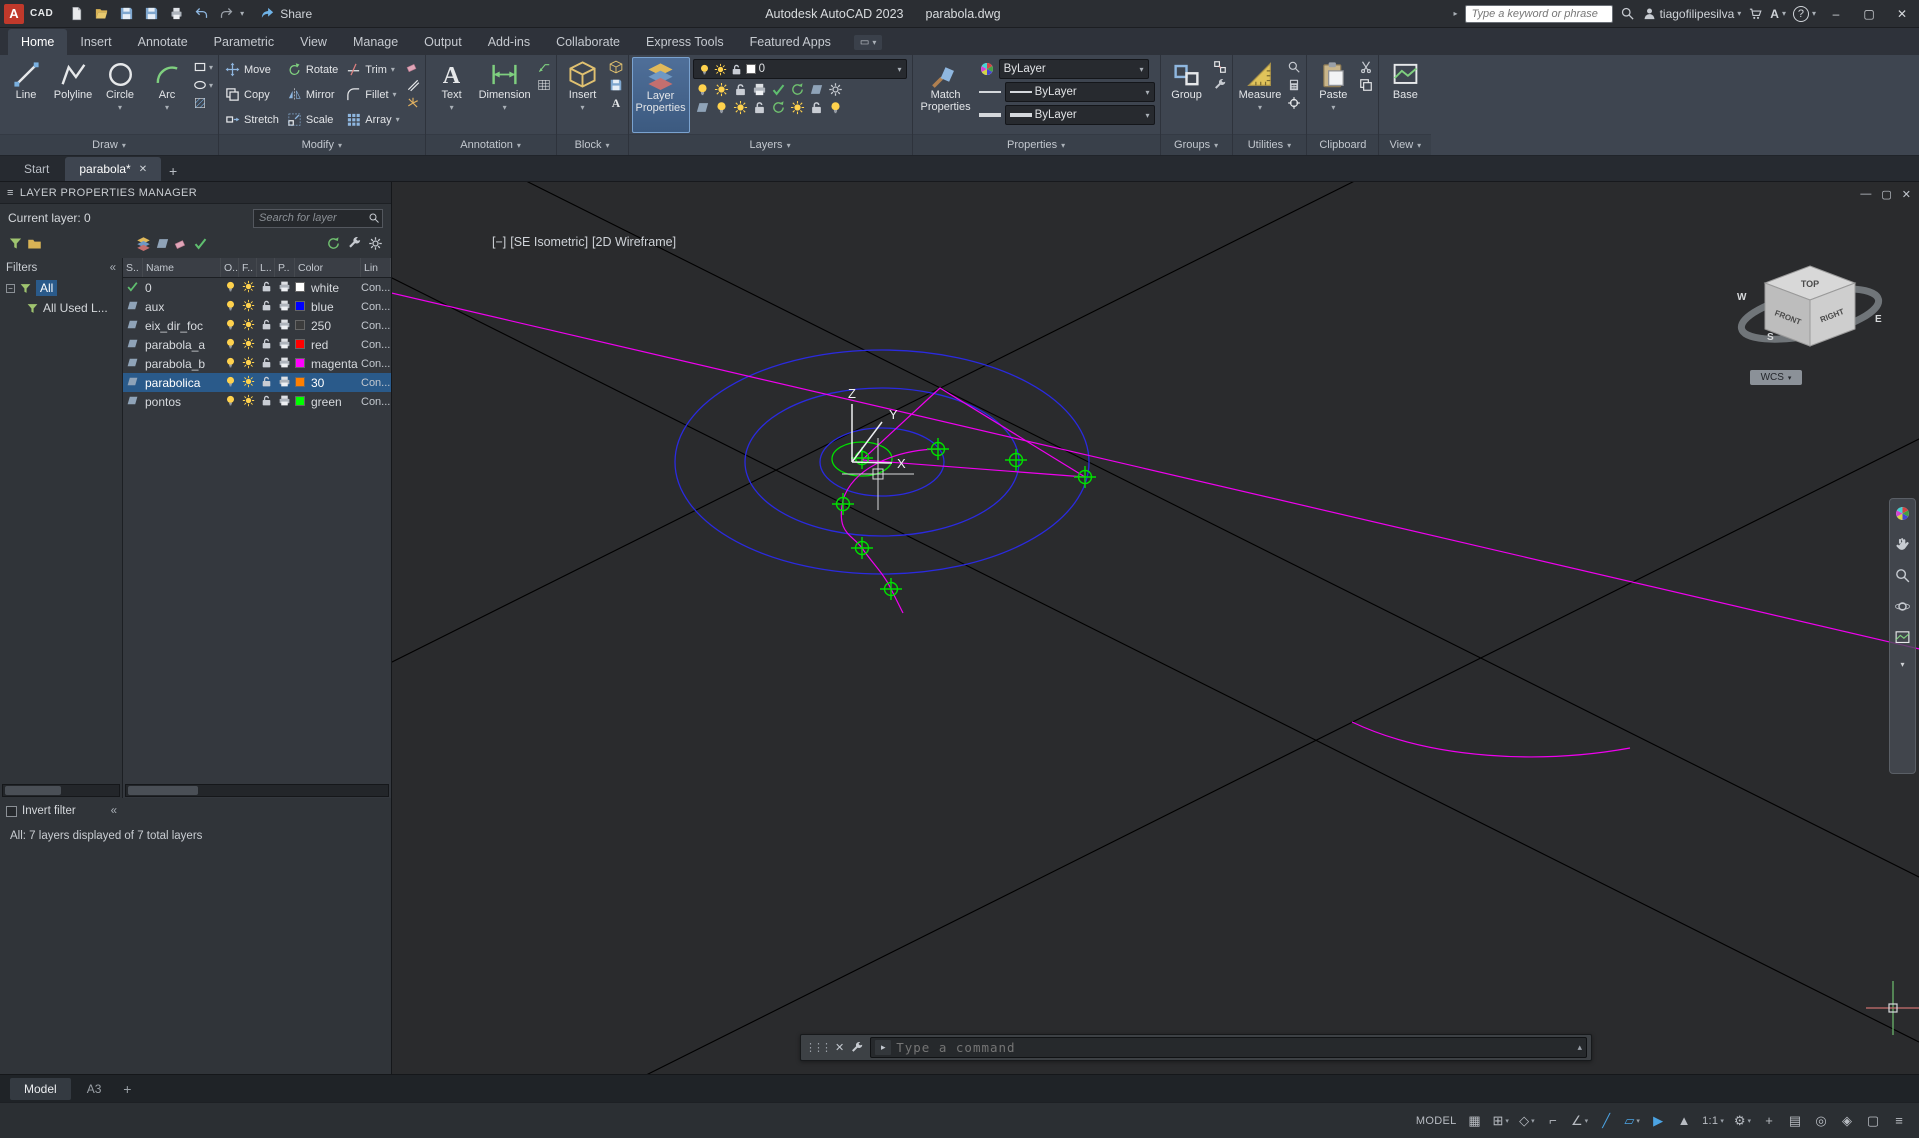 This screenshot has height=1138, width=1919. I want to click on statusbar-add-scales: +, so click(1769, 1121).